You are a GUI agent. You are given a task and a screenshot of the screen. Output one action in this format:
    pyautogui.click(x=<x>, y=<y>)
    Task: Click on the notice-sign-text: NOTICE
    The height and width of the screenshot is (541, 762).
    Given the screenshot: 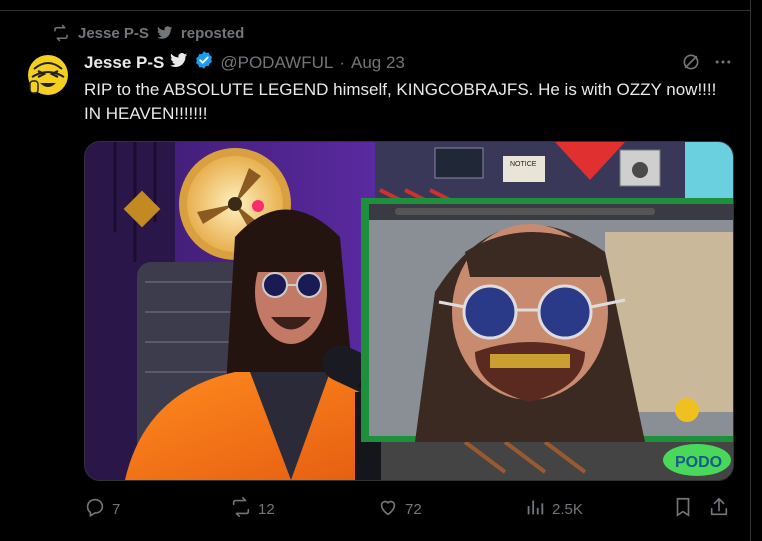 What is the action you would take?
    pyautogui.click(x=523, y=164)
    